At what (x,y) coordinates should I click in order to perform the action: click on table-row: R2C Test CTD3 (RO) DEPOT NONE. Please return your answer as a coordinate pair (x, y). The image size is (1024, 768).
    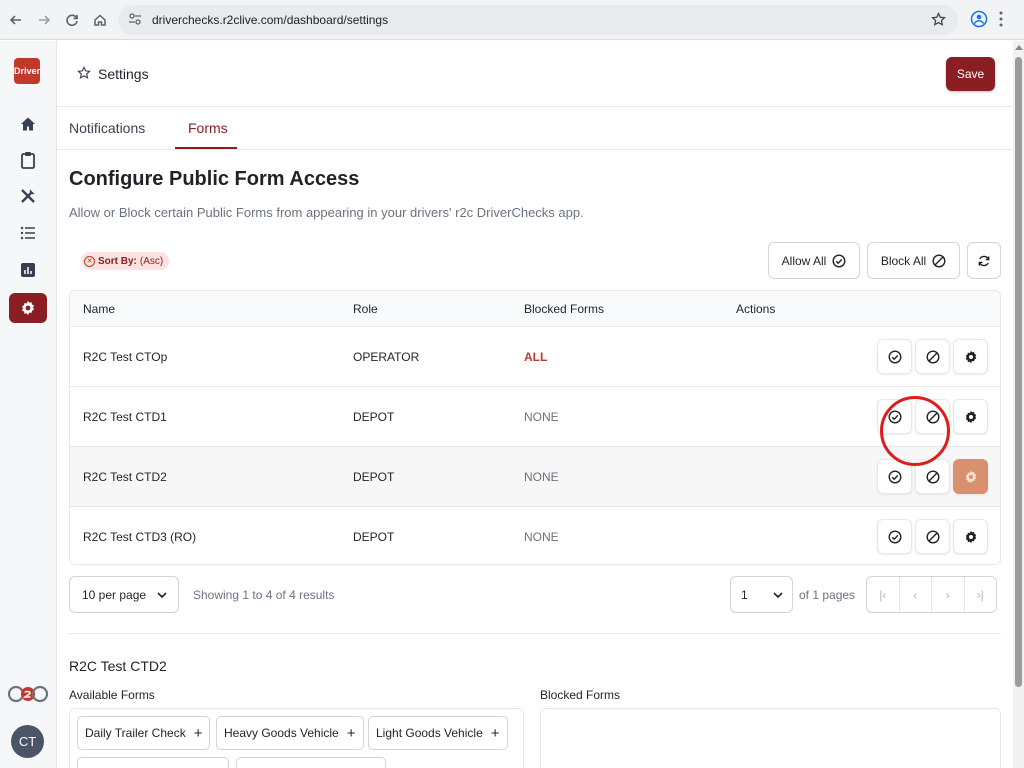
    Looking at the image, I should click on (535, 535).